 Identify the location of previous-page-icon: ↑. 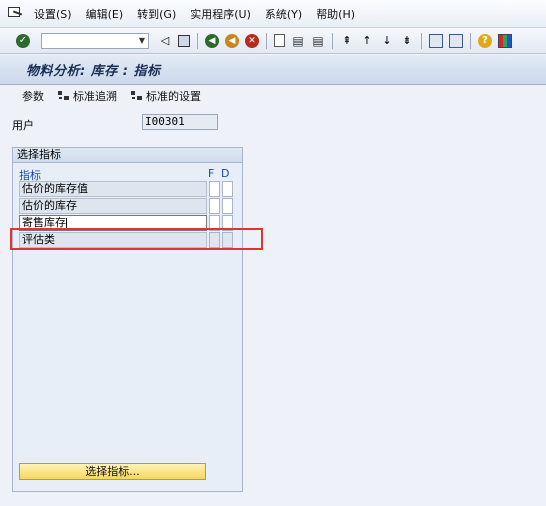
(367, 41).